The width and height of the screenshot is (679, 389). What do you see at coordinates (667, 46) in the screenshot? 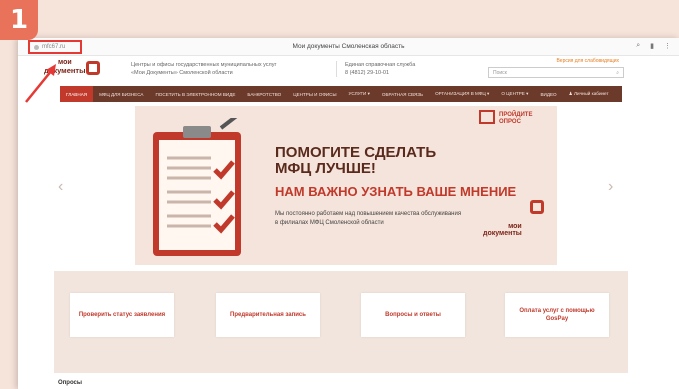
I see `menu-icon: ⋮` at bounding box center [667, 46].